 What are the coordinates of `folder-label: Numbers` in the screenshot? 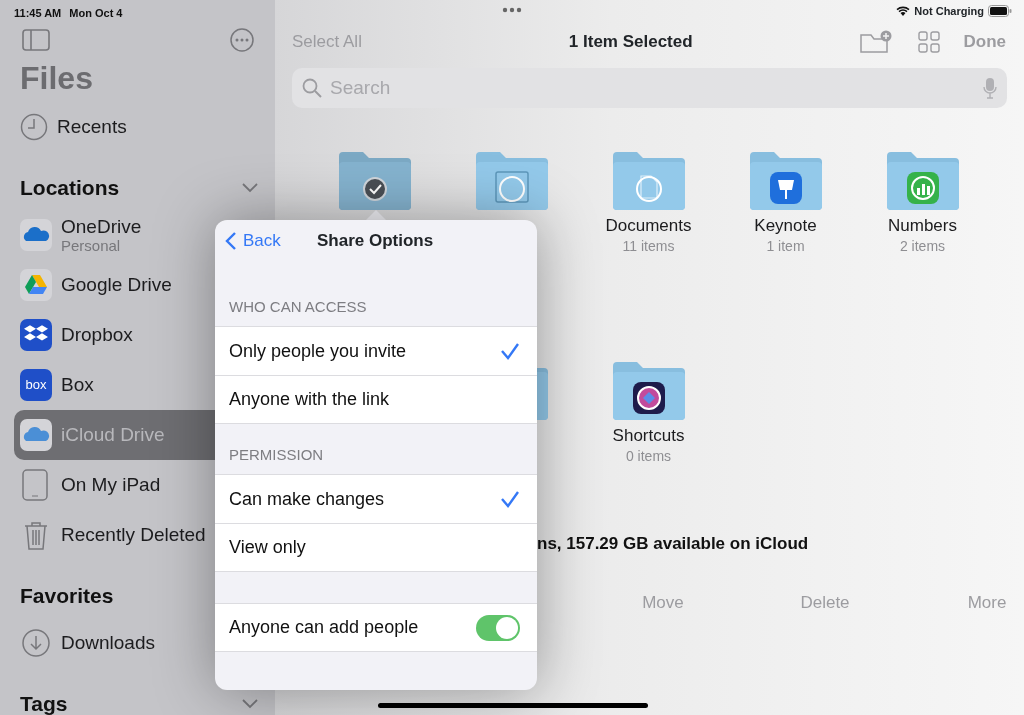 It's located at (922, 226).